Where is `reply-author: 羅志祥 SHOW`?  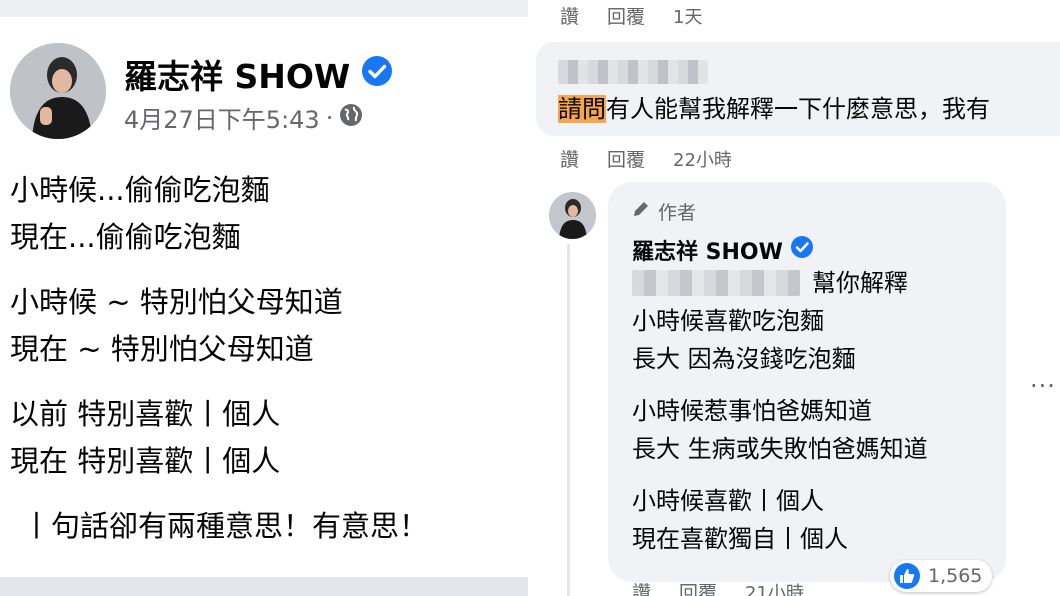 reply-author: 羅志祥 SHOW is located at coordinates (722, 250).